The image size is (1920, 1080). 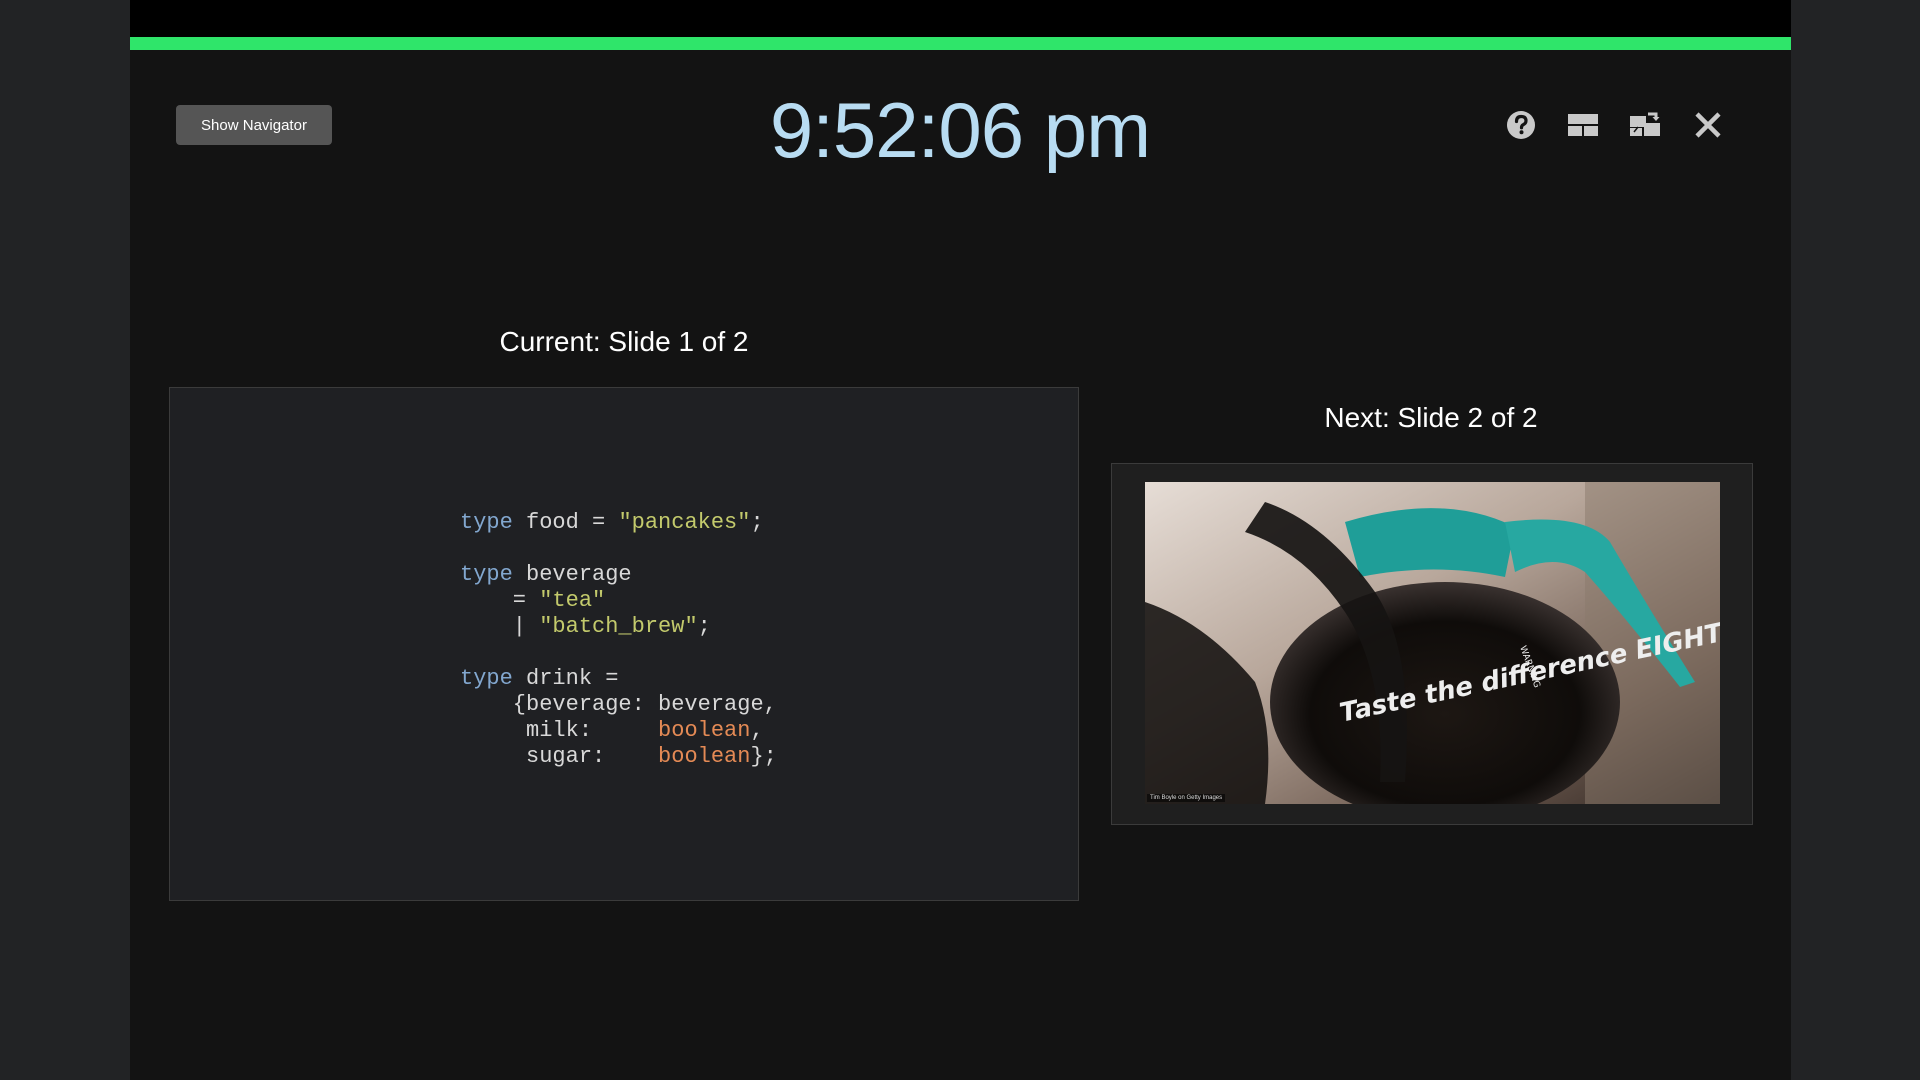 What do you see at coordinates (1431, 417) in the screenshot?
I see `next-slide-label: Next: Slide 2 of 2` at bounding box center [1431, 417].